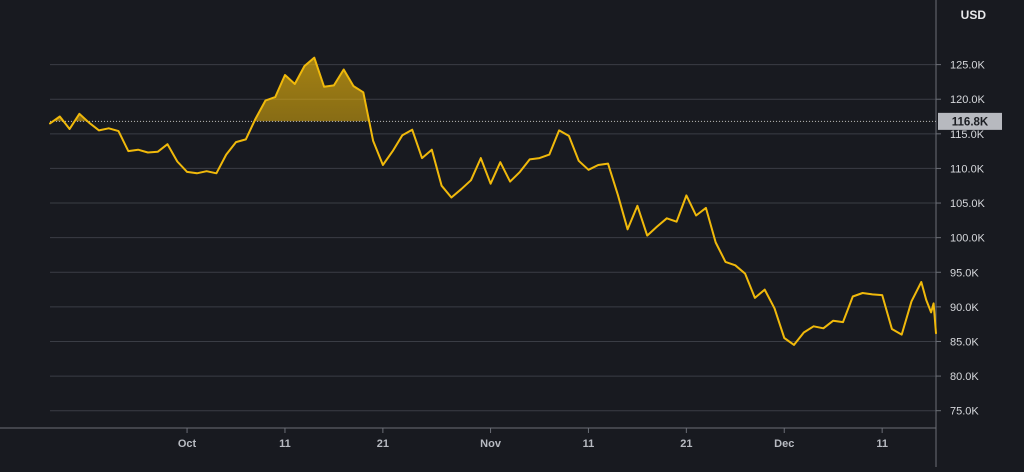  What do you see at coordinates (964, 308) in the screenshot?
I see `y-tick-label: 90.0K` at bounding box center [964, 308].